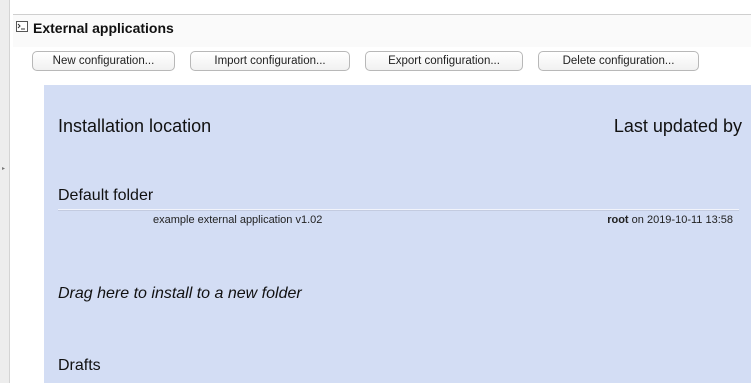  I want to click on panel-header: External applications, so click(382, 30).